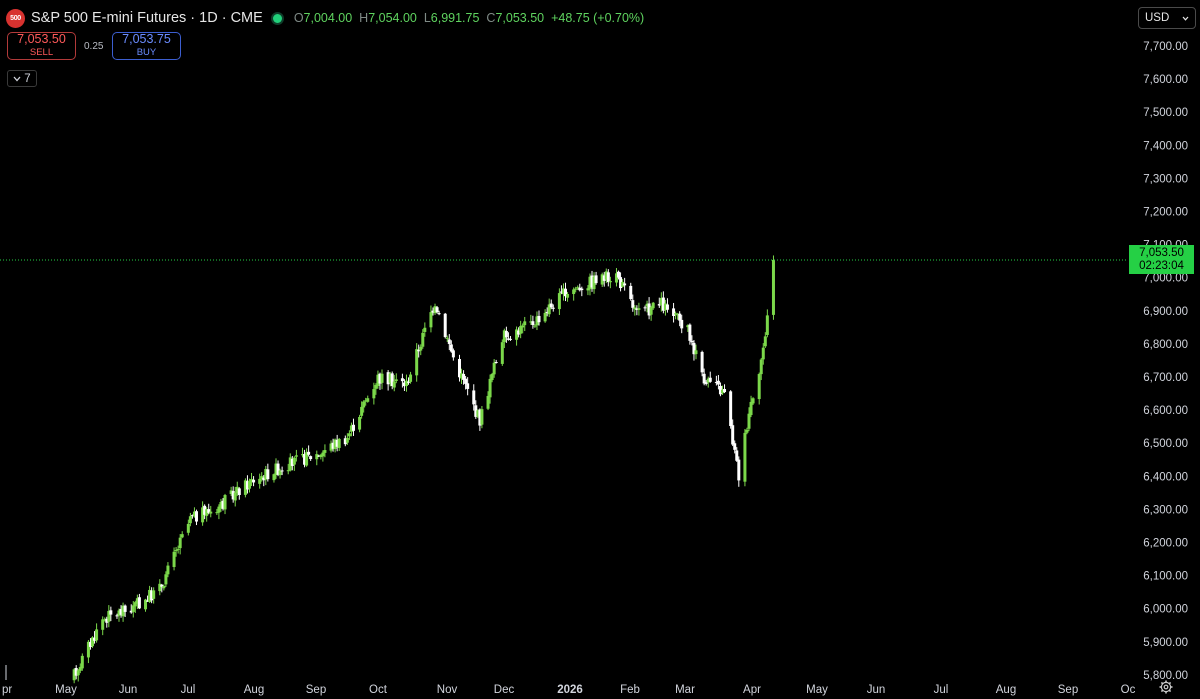  What do you see at coordinates (1165, 47) in the screenshot?
I see `price-axis-label: 7,700.00` at bounding box center [1165, 47].